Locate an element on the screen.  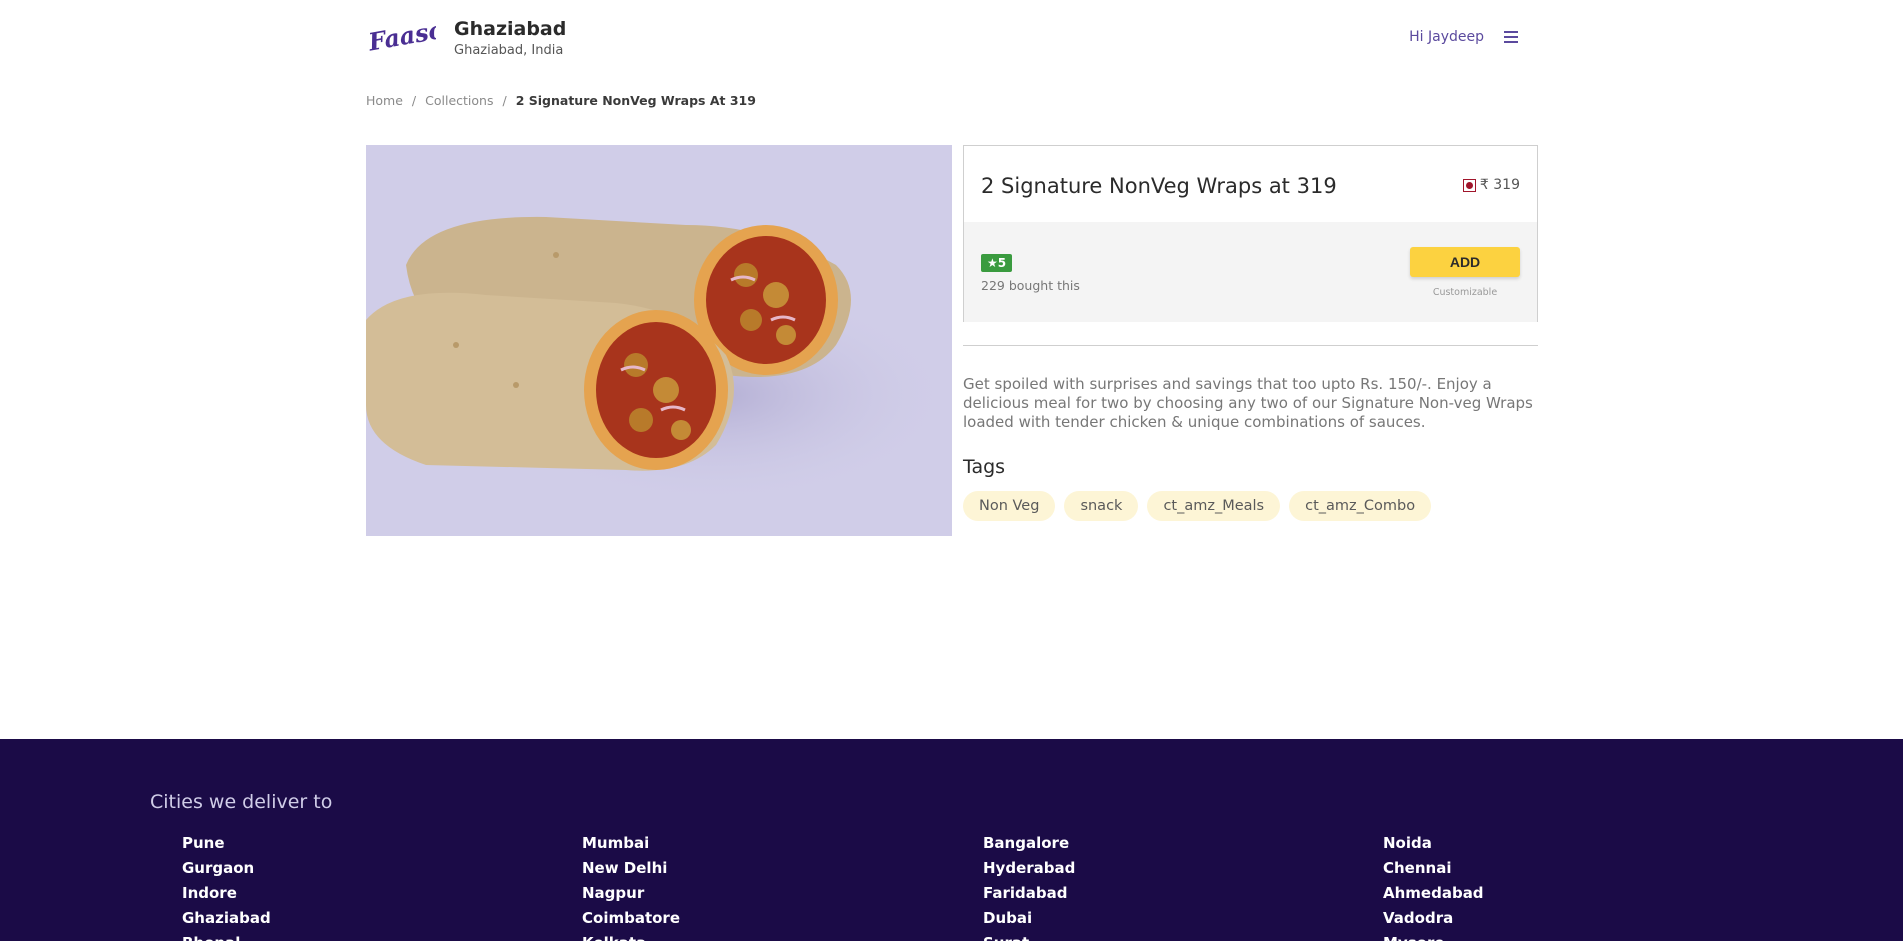
breadcrumb-current: 2 Signature NonVeg Wraps At 319 is located at coordinates (635, 100).